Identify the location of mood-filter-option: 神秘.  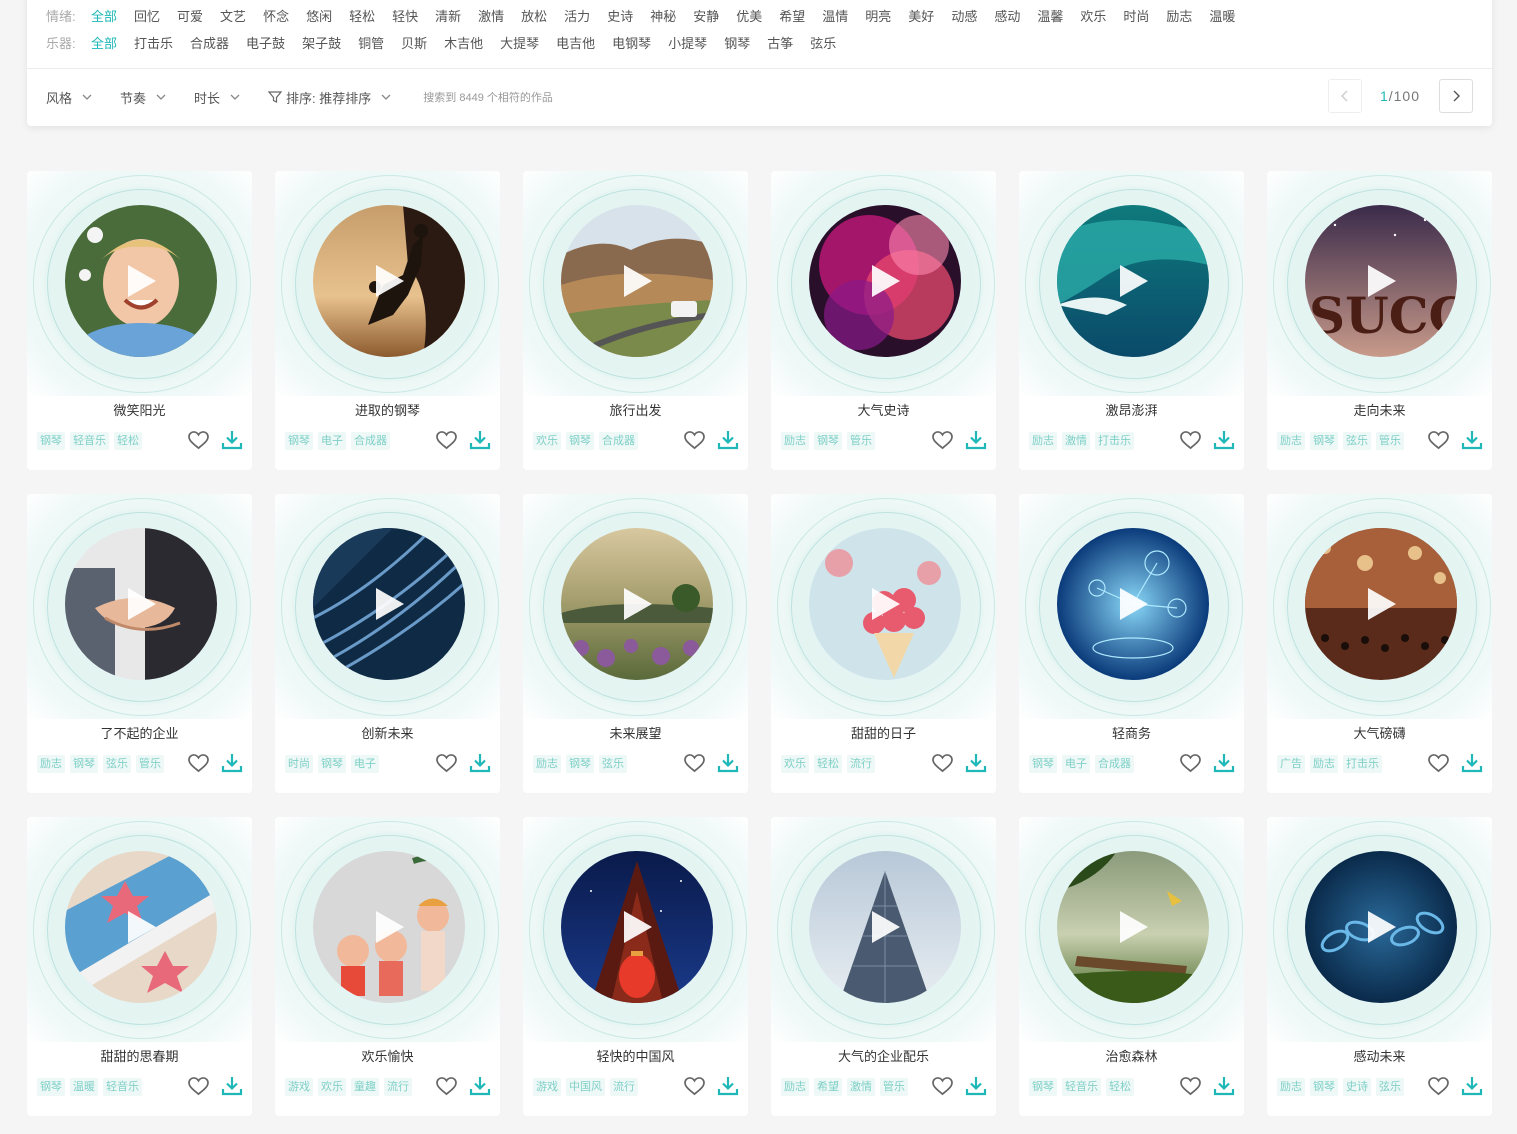
(663, 15).